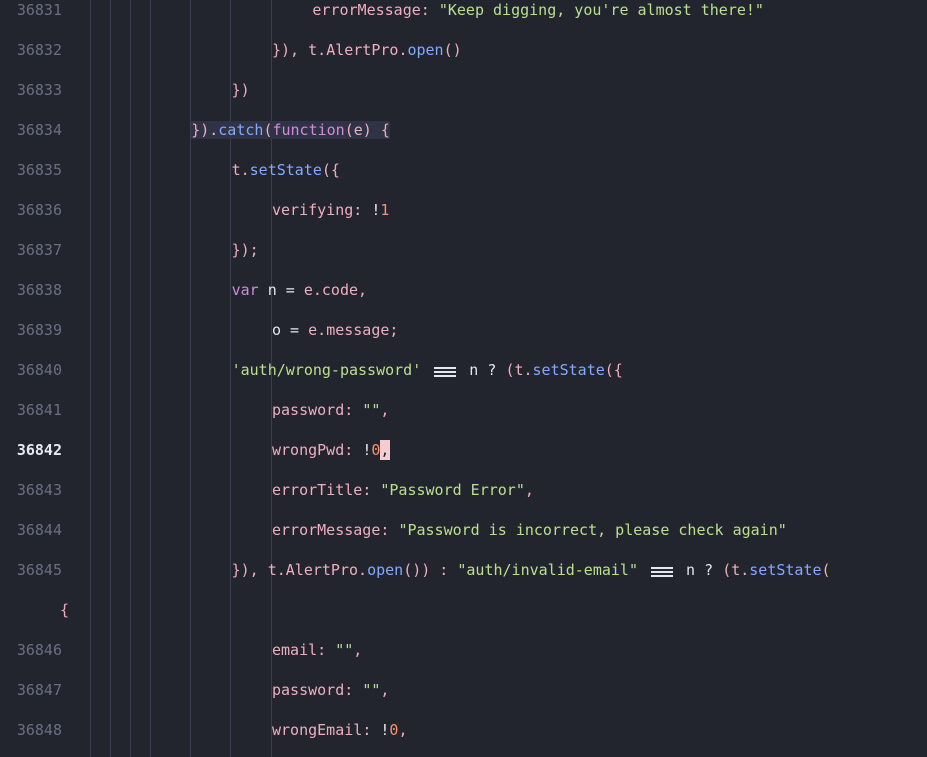  What do you see at coordinates (463, 250) in the screenshot?
I see `code-line: 36837});` at bounding box center [463, 250].